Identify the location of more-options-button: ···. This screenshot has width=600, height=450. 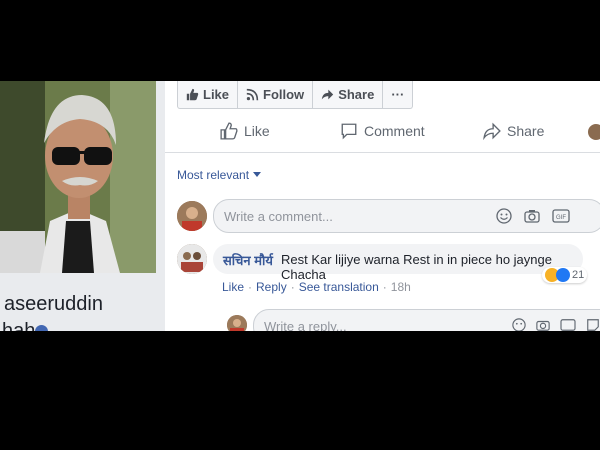
(397, 94).